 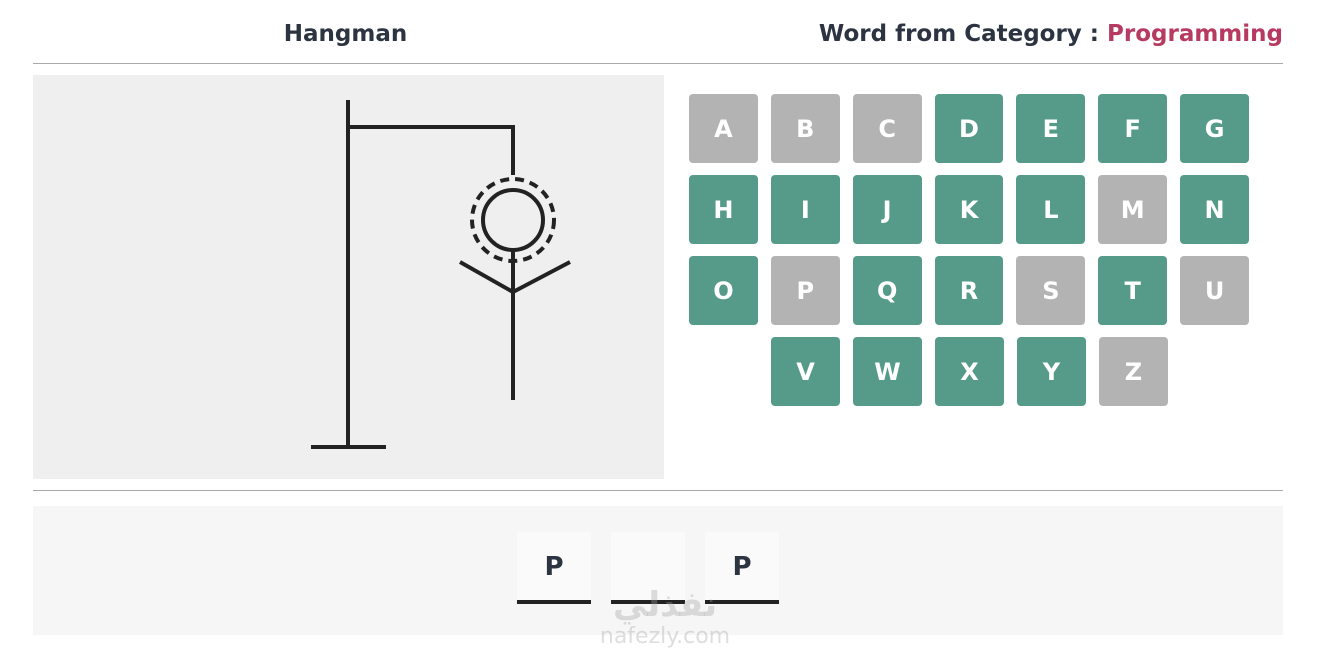 I want to click on watermark-arabic: نفذلي, so click(x=665, y=605).